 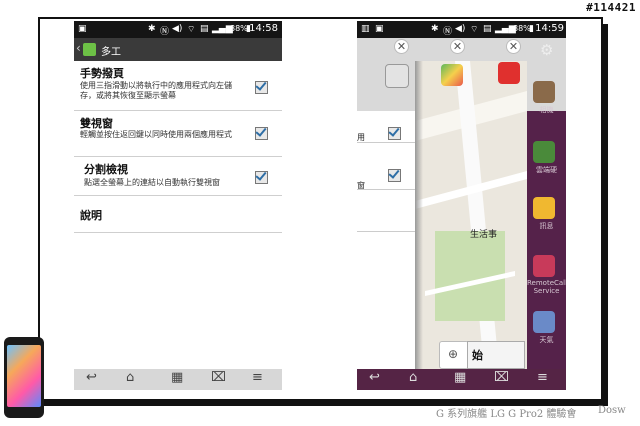 I want to click on camera-icon, so click(x=544, y=92).